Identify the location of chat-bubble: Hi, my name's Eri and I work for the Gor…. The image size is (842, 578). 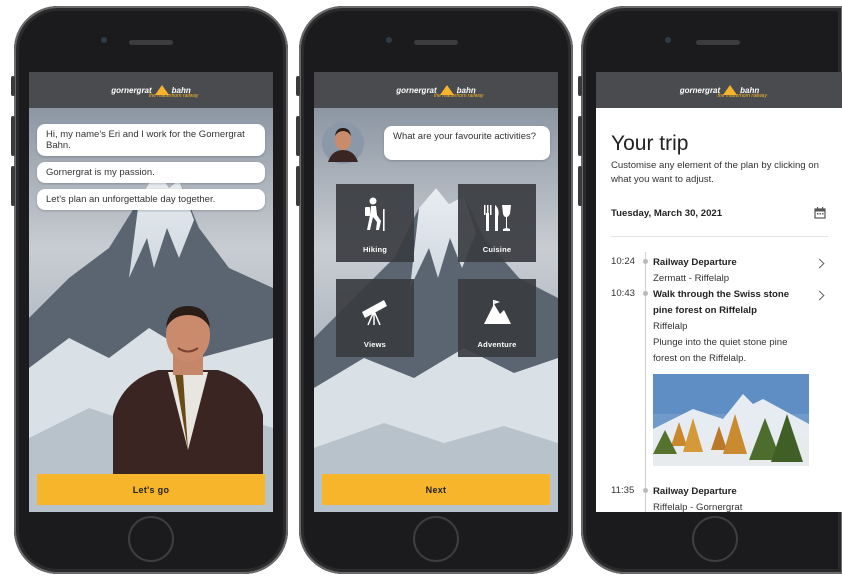
(151, 140).